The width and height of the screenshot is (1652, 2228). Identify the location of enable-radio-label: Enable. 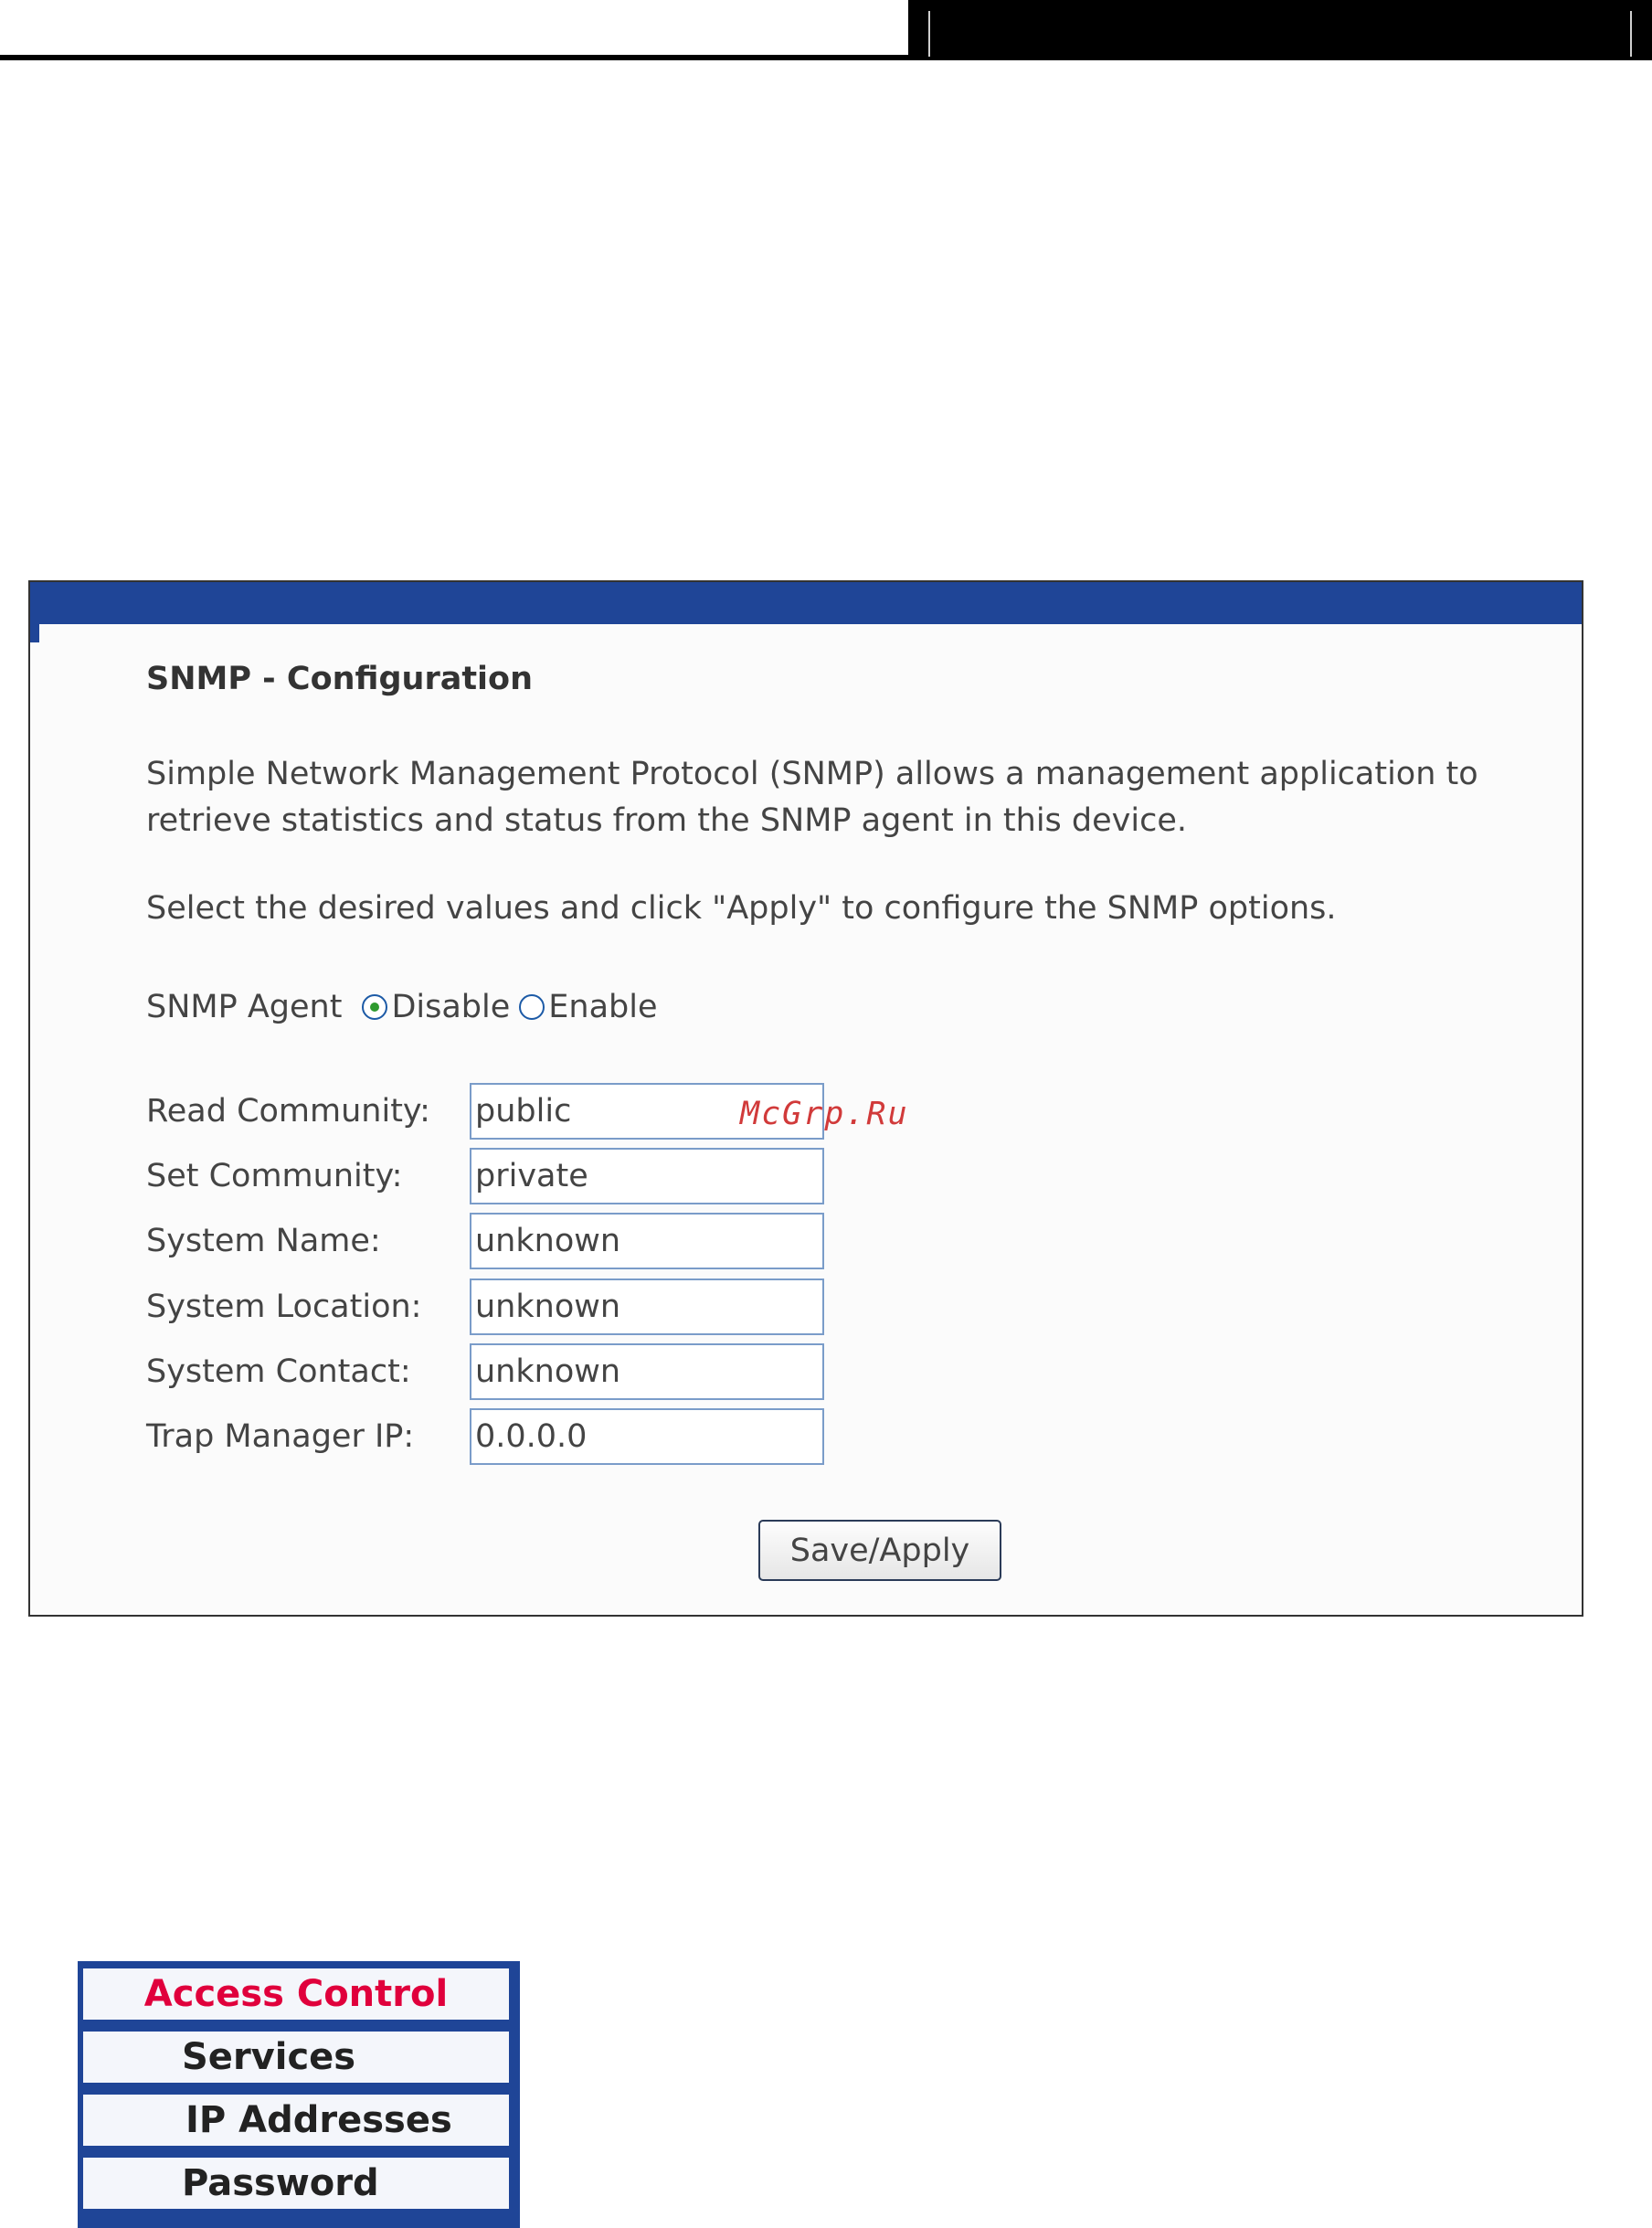
(603, 1007).